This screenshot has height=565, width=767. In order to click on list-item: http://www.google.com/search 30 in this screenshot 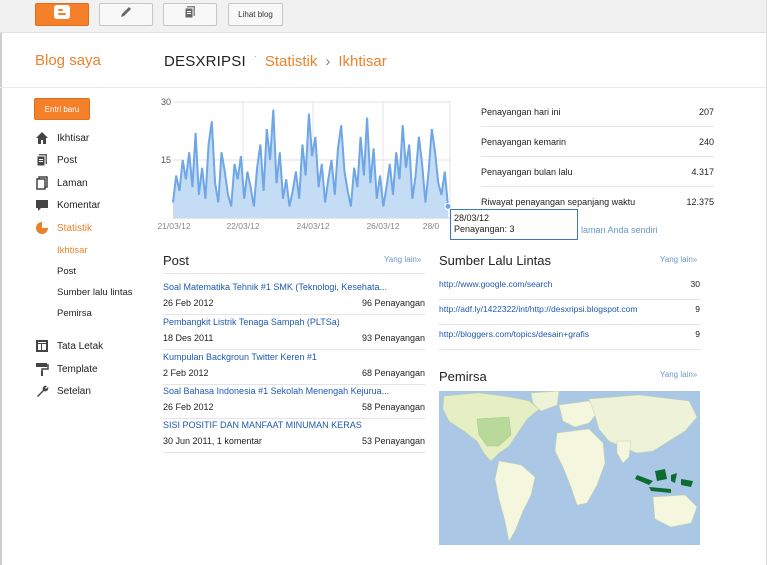, I will do `click(570, 287)`.